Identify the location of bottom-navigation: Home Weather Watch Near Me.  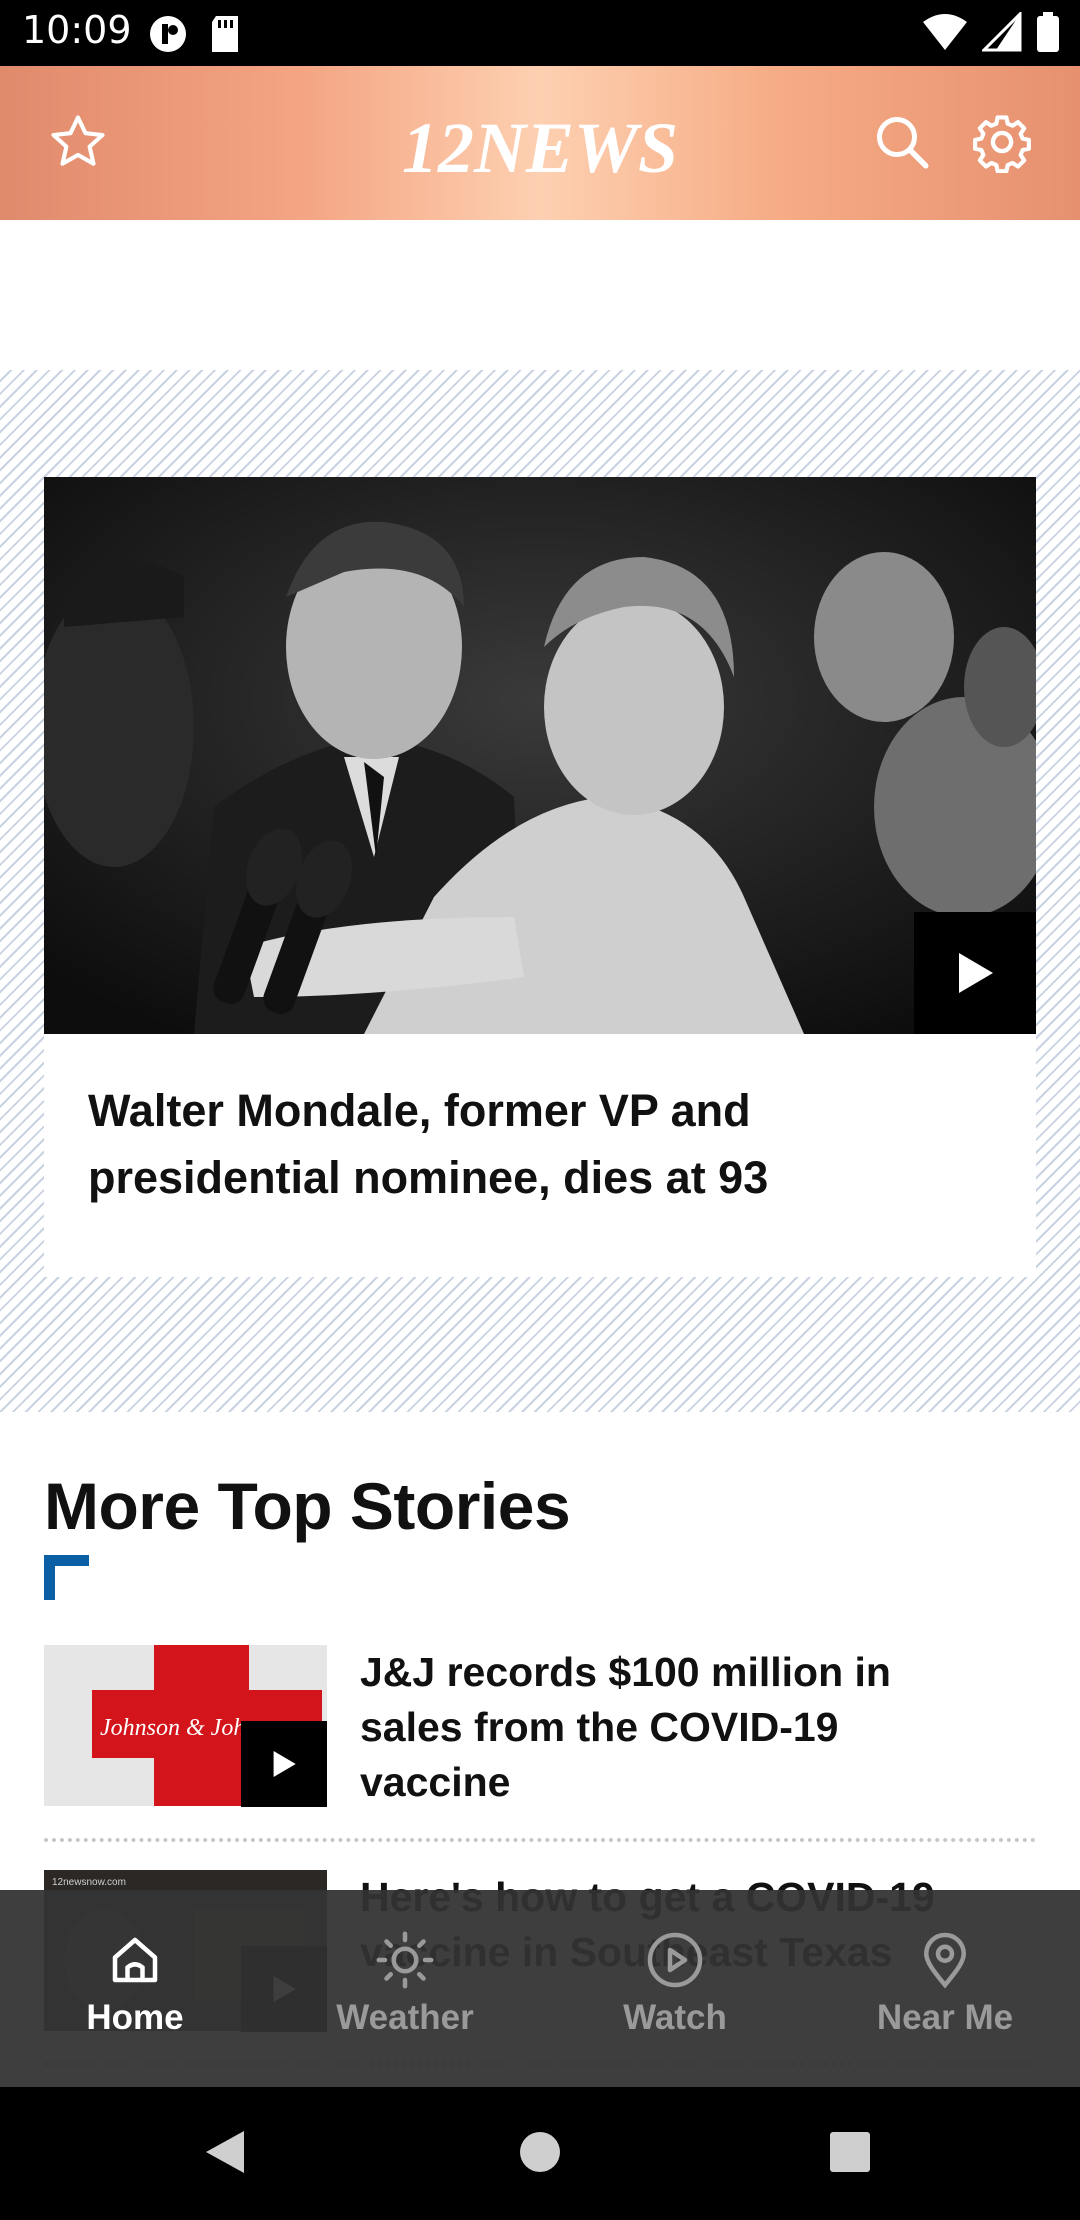
(540, 1988).